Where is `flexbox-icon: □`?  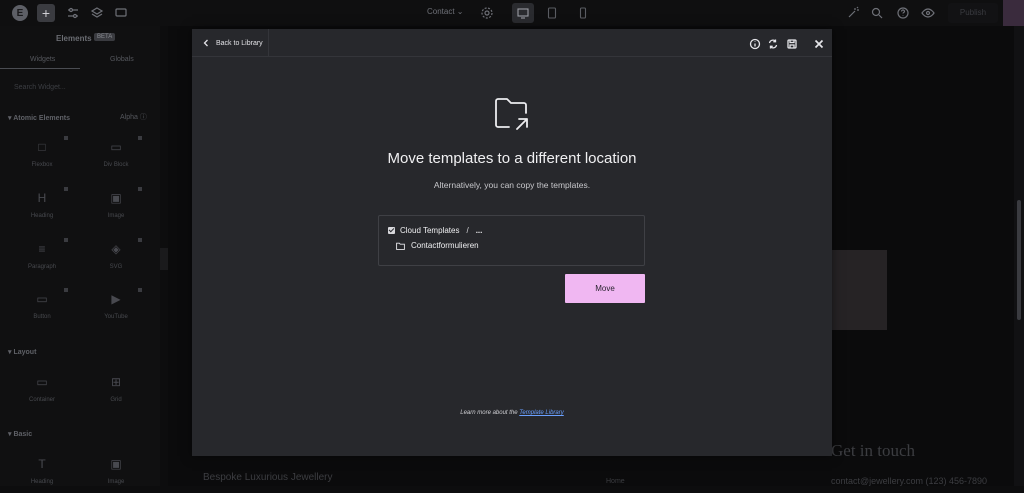 flexbox-icon: □ is located at coordinates (42, 147).